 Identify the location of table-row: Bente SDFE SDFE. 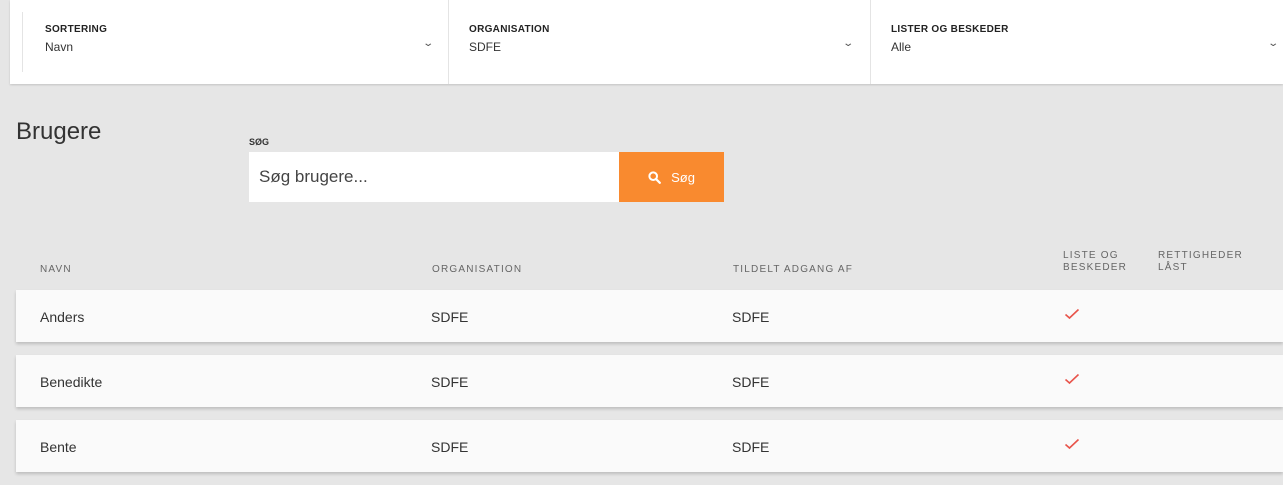
(649, 446).